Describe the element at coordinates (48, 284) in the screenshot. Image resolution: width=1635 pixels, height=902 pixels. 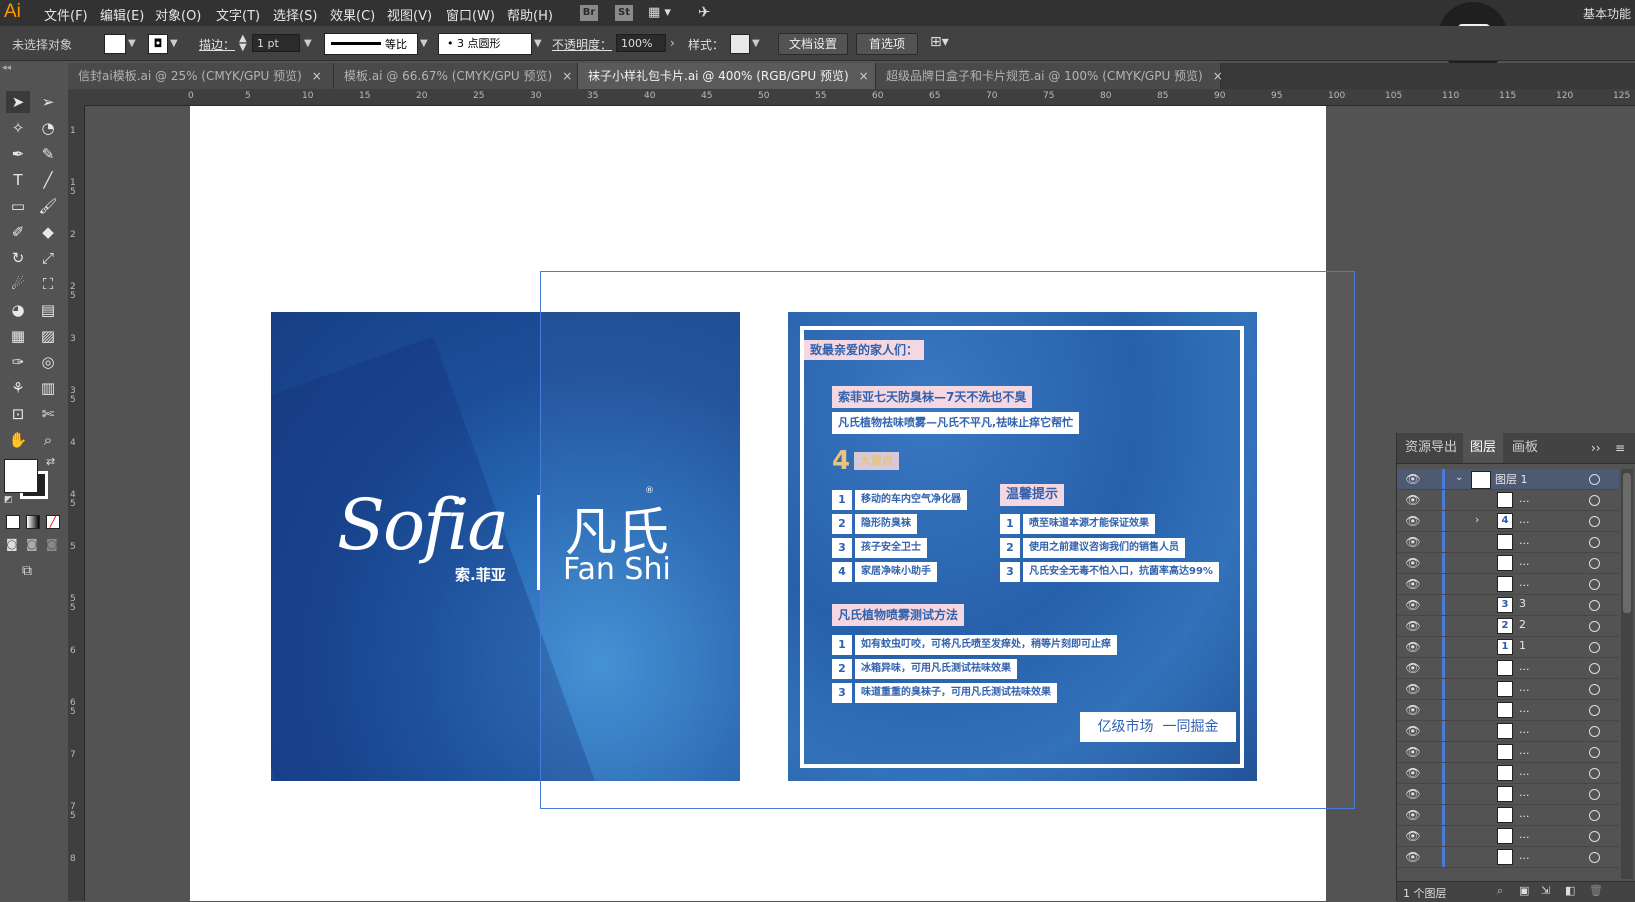
I see `free-transform-tool-icon: ⛶` at that location.